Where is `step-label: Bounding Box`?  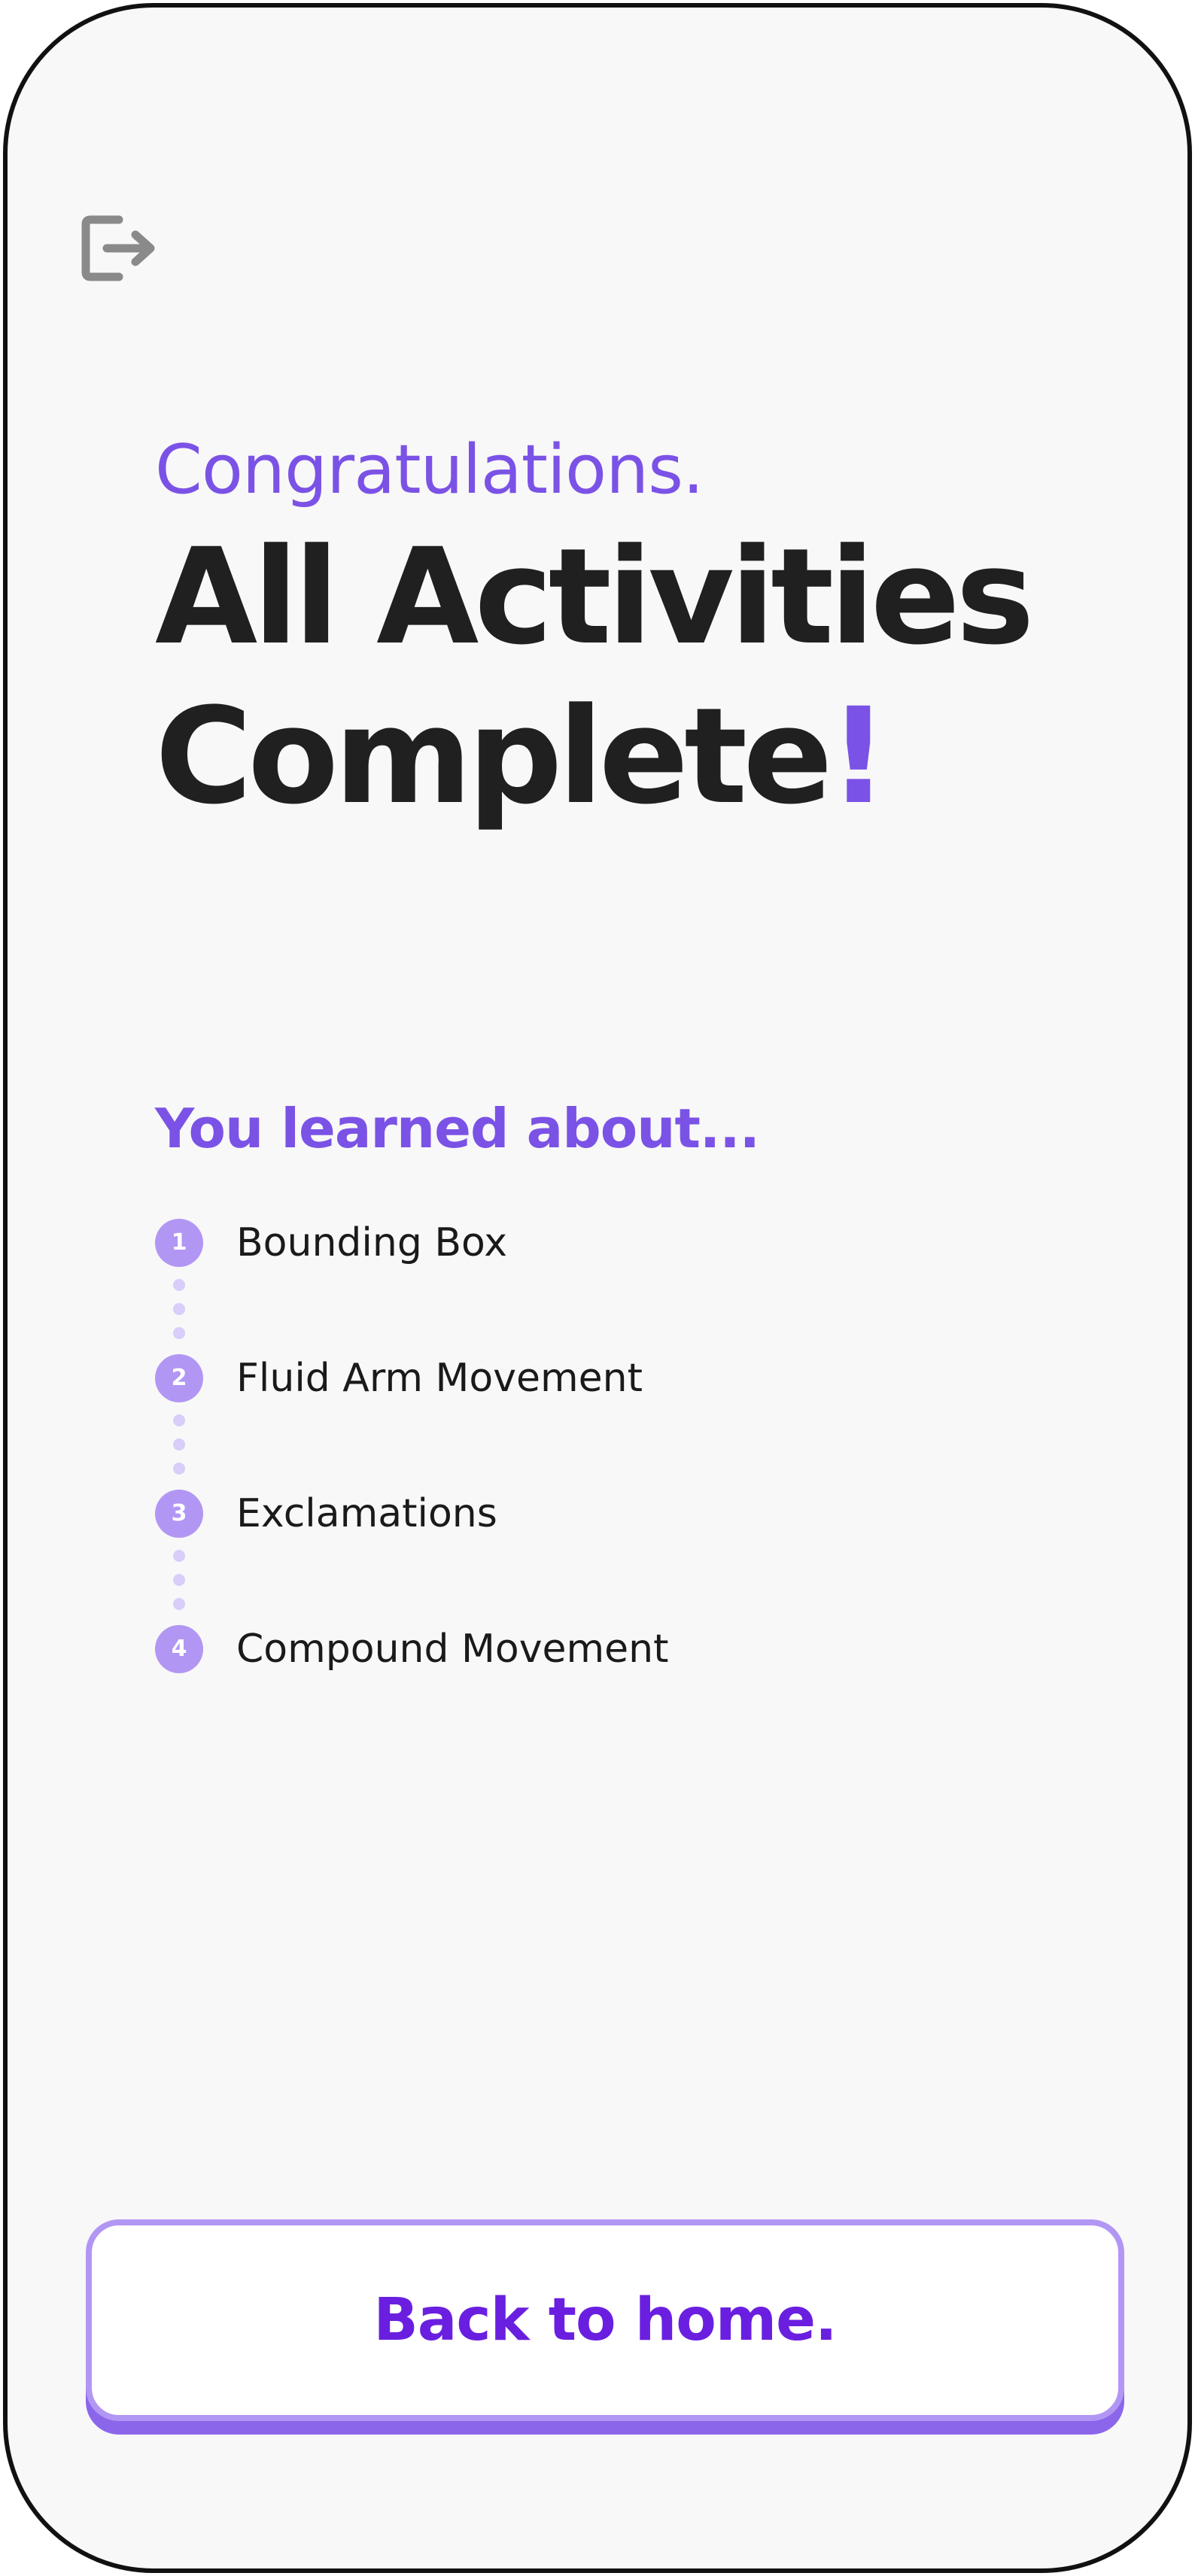
step-label: Bounding Box is located at coordinates (372, 1242).